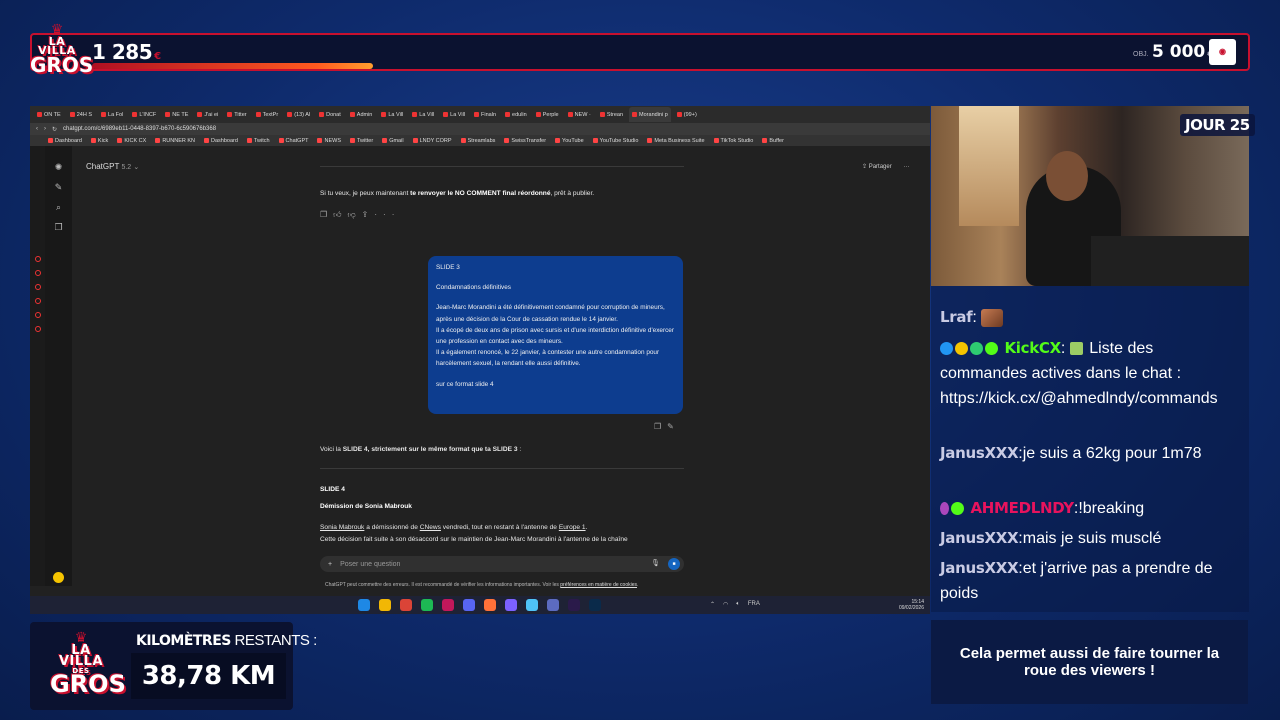 Image resolution: width=1280 pixels, height=720 pixels. What do you see at coordinates (773, 141) in the screenshot?
I see `bookmark-item: Buffer` at bounding box center [773, 141].